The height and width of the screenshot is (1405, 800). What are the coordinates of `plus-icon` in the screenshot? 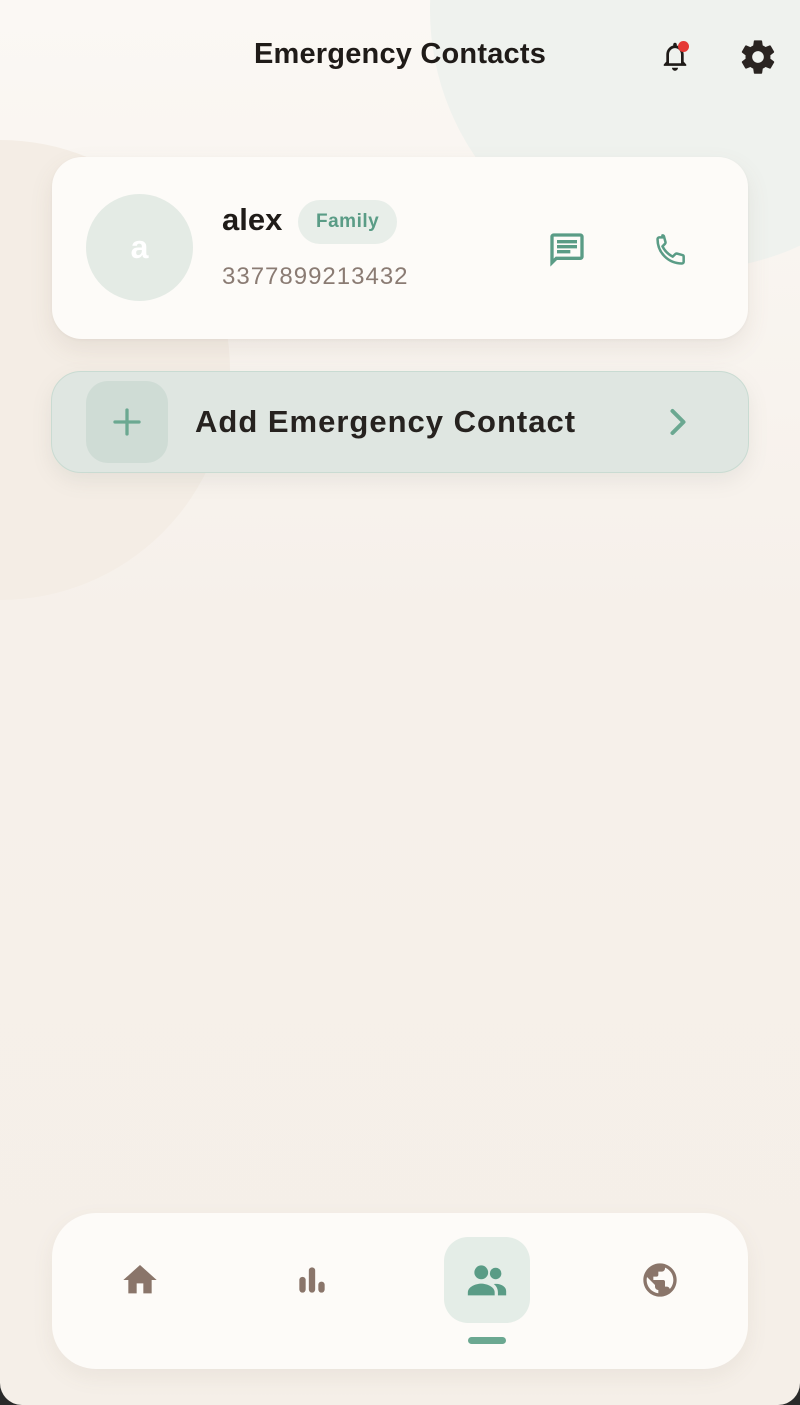 It's located at (127, 422).